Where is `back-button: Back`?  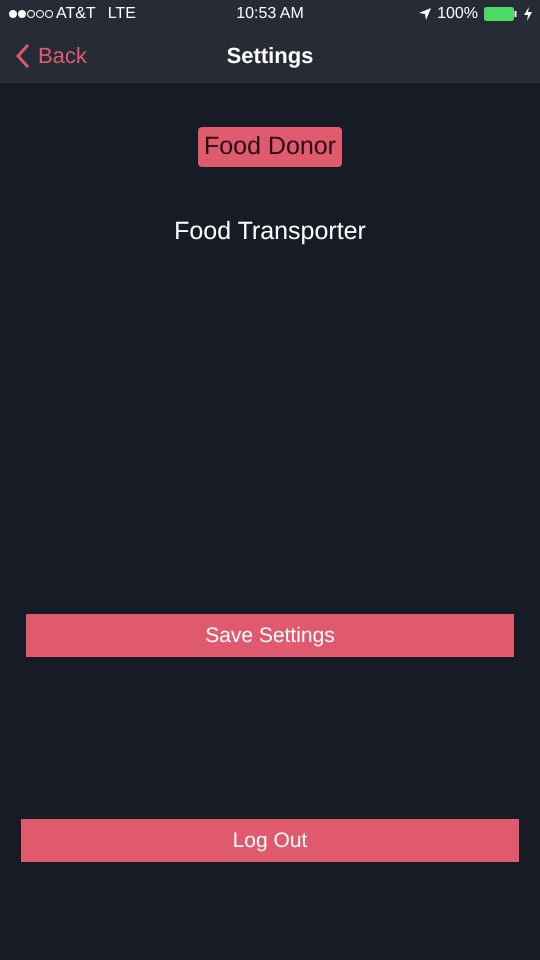 back-button: Back is located at coordinates (51, 55).